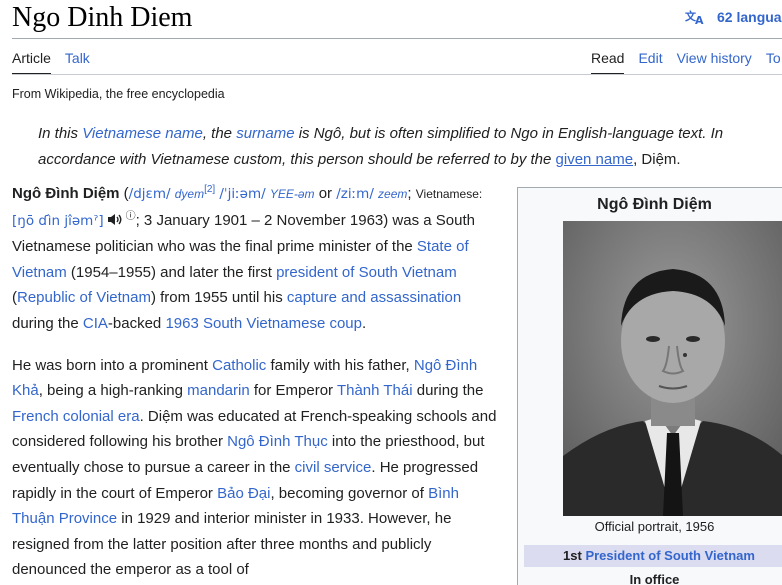  Describe the element at coordinates (113, 391) in the screenshot. I see `text: , being a high-ranking` at that location.